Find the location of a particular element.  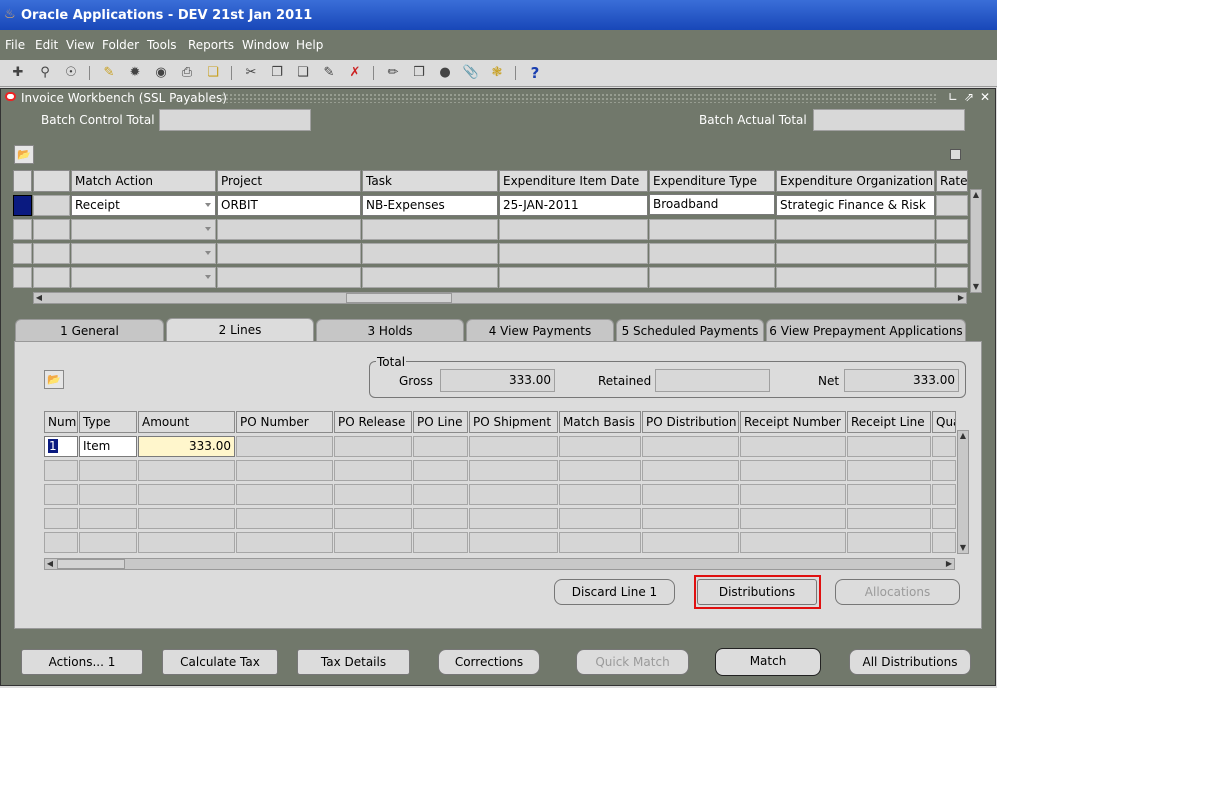

discard-line-button: Discard Line 1 is located at coordinates (614, 592).